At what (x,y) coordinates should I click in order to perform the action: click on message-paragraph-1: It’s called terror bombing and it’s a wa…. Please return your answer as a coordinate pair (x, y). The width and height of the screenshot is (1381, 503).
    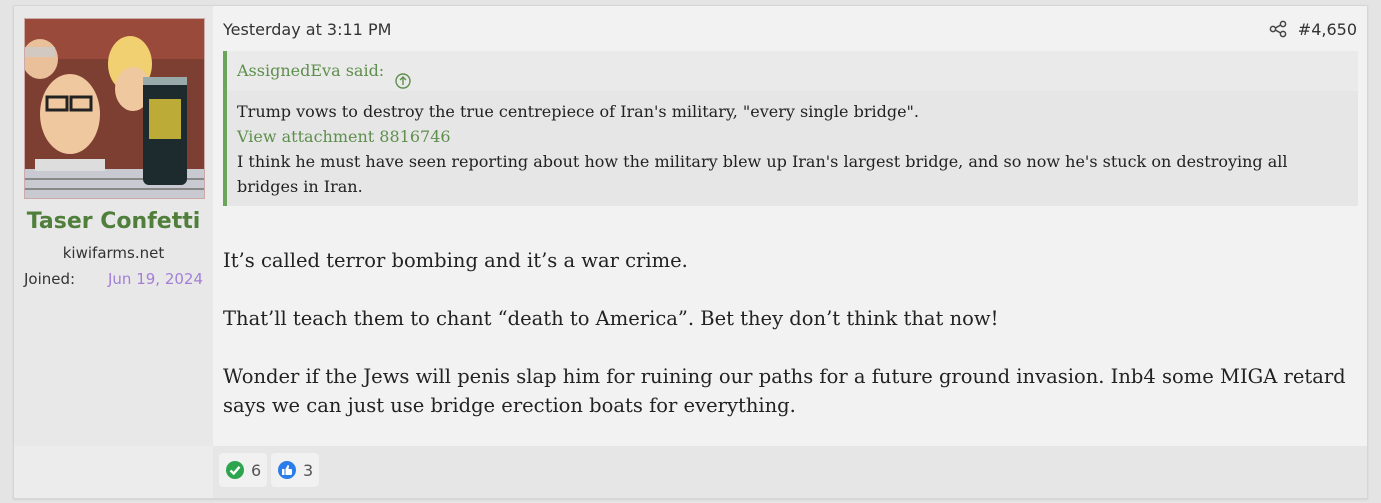
    Looking at the image, I should click on (455, 260).